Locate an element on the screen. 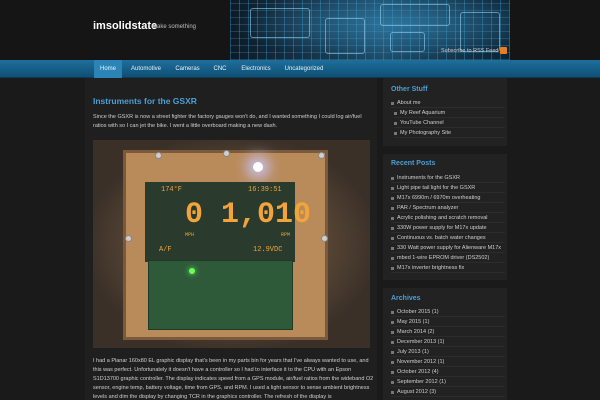 The width and height of the screenshot is (600, 400). readout-mph-unit: MPH is located at coordinates (190, 235).